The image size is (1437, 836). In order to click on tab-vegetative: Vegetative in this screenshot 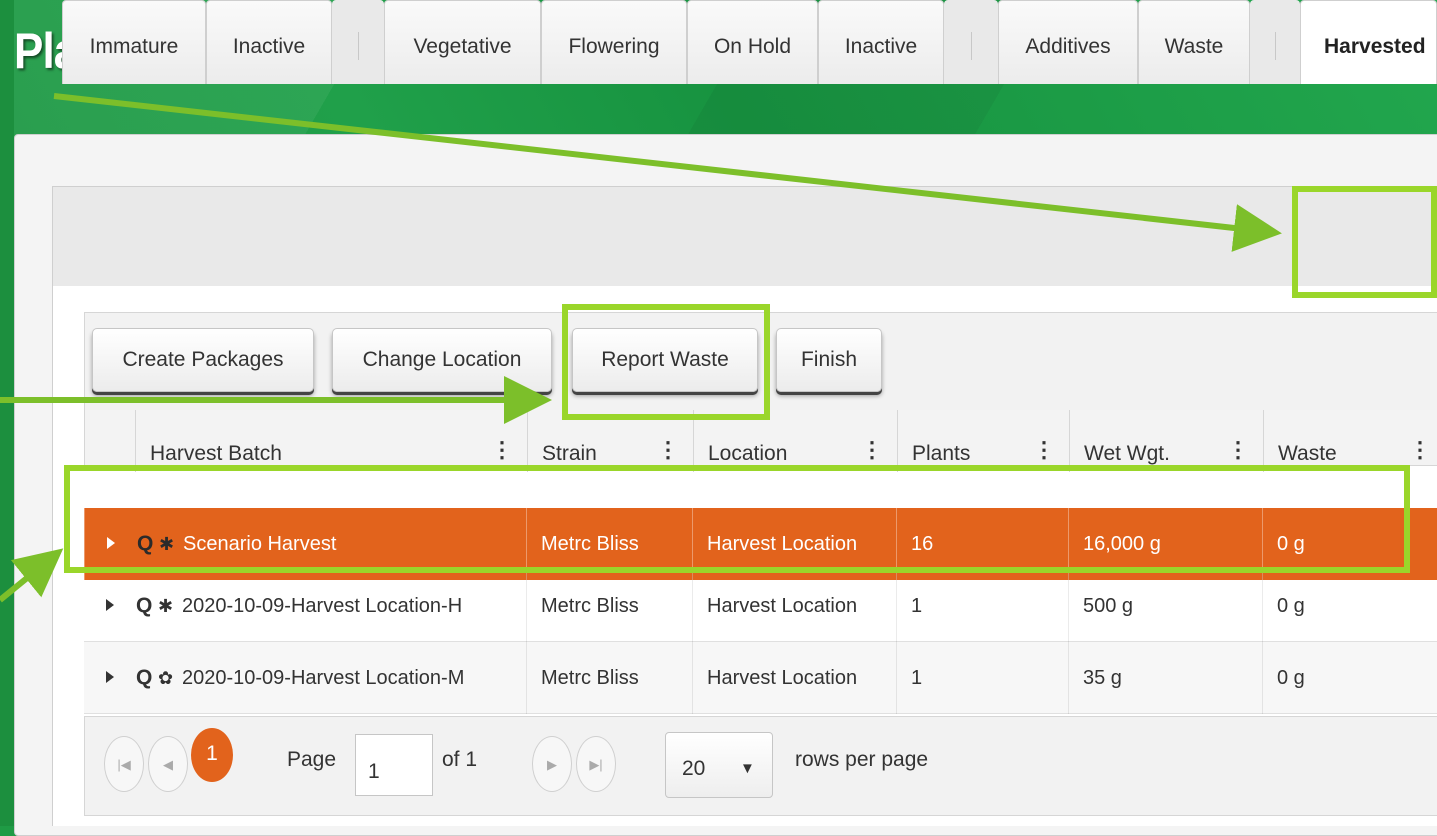, I will do `click(462, 42)`.